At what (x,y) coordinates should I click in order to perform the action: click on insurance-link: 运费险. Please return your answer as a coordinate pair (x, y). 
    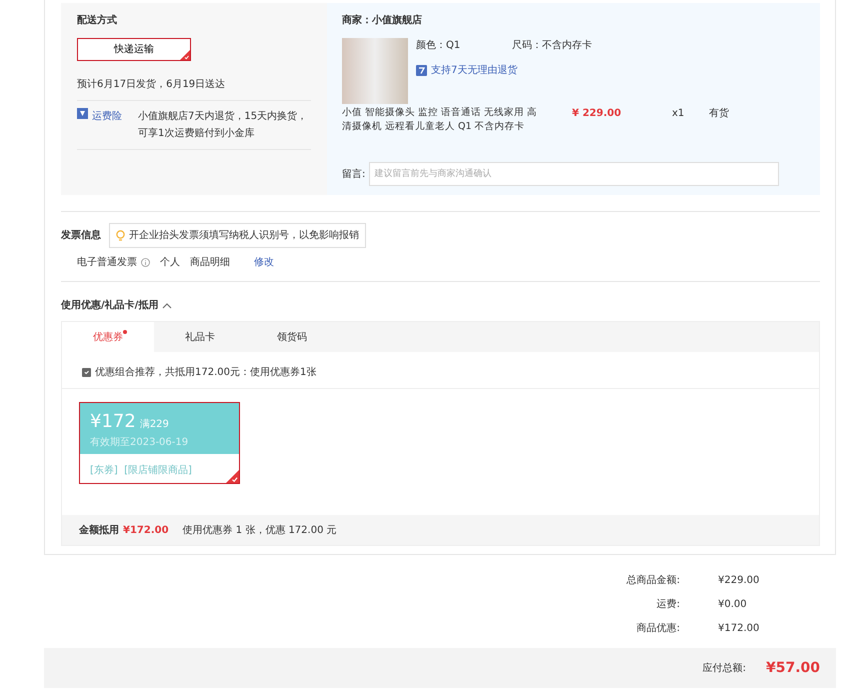
    Looking at the image, I should click on (107, 116).